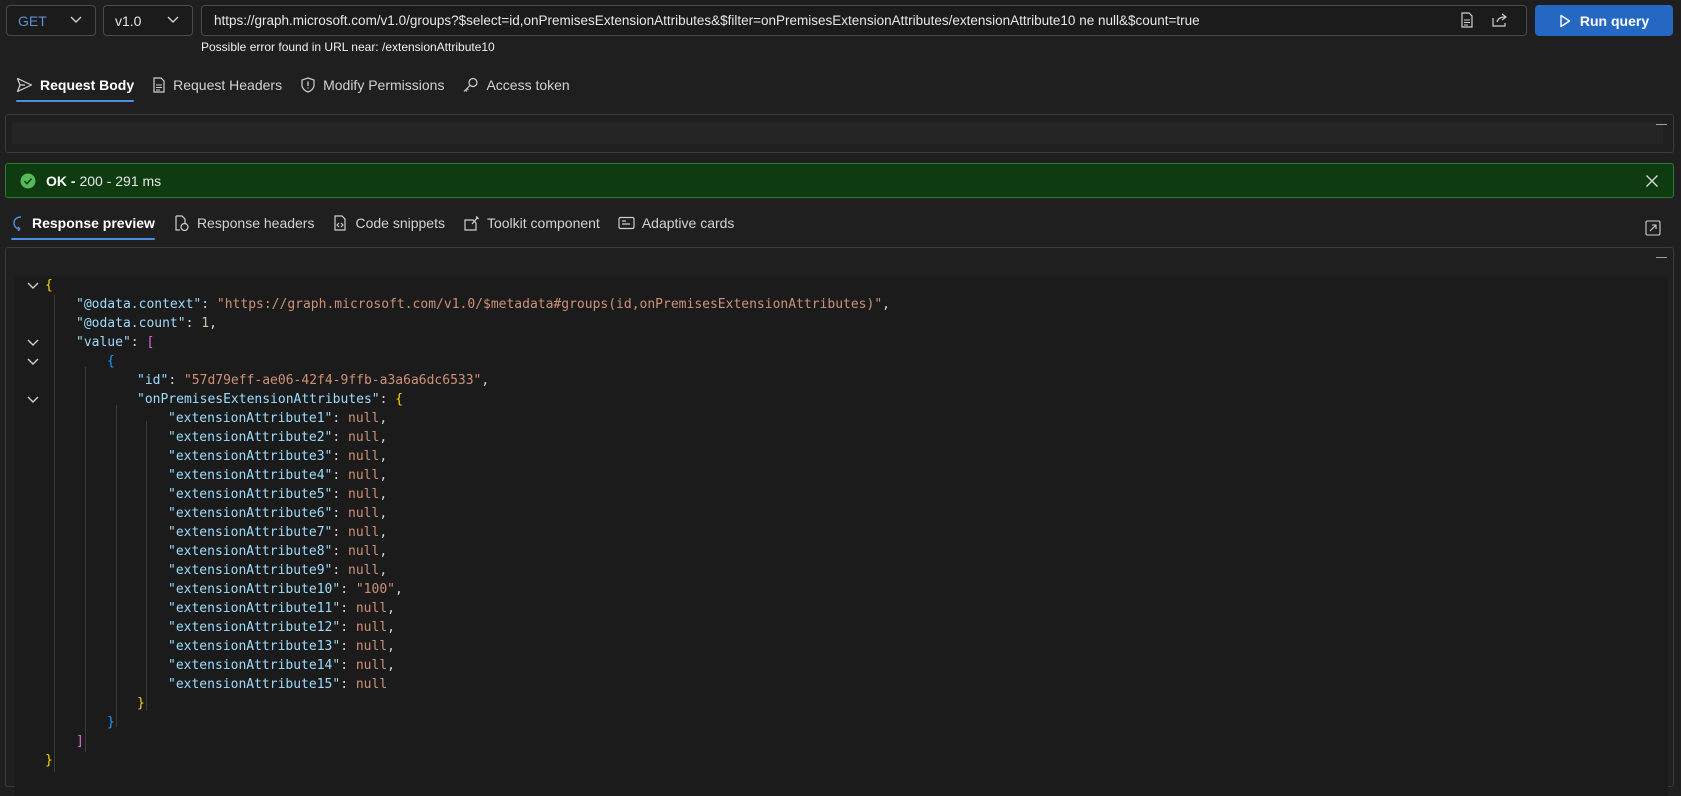 This screenshot has width=1681, height=796. Describe the element at coordinates (839, 180) in the screenshot. I see `status-bar: OK - 200 - 291 ms` at that location.